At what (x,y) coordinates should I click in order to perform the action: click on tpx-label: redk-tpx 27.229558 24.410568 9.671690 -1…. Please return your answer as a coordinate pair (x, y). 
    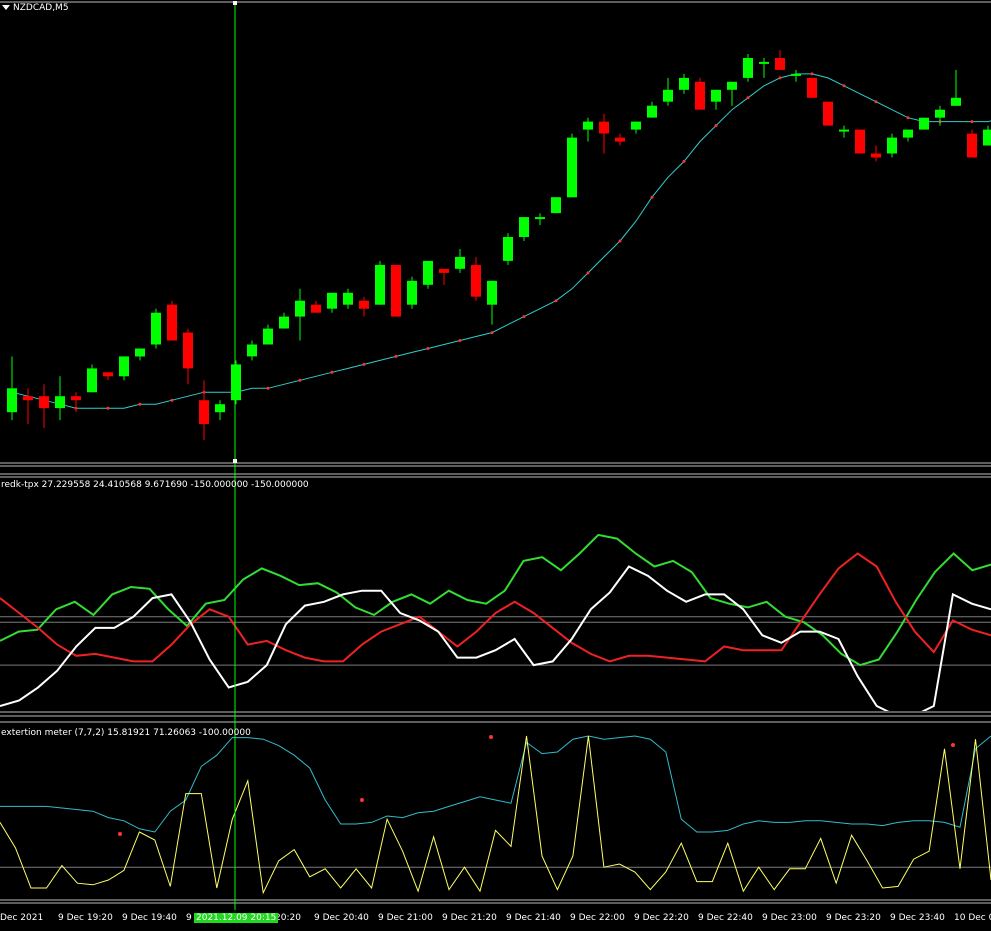
    Looking at the image, I should click on (155, 485).